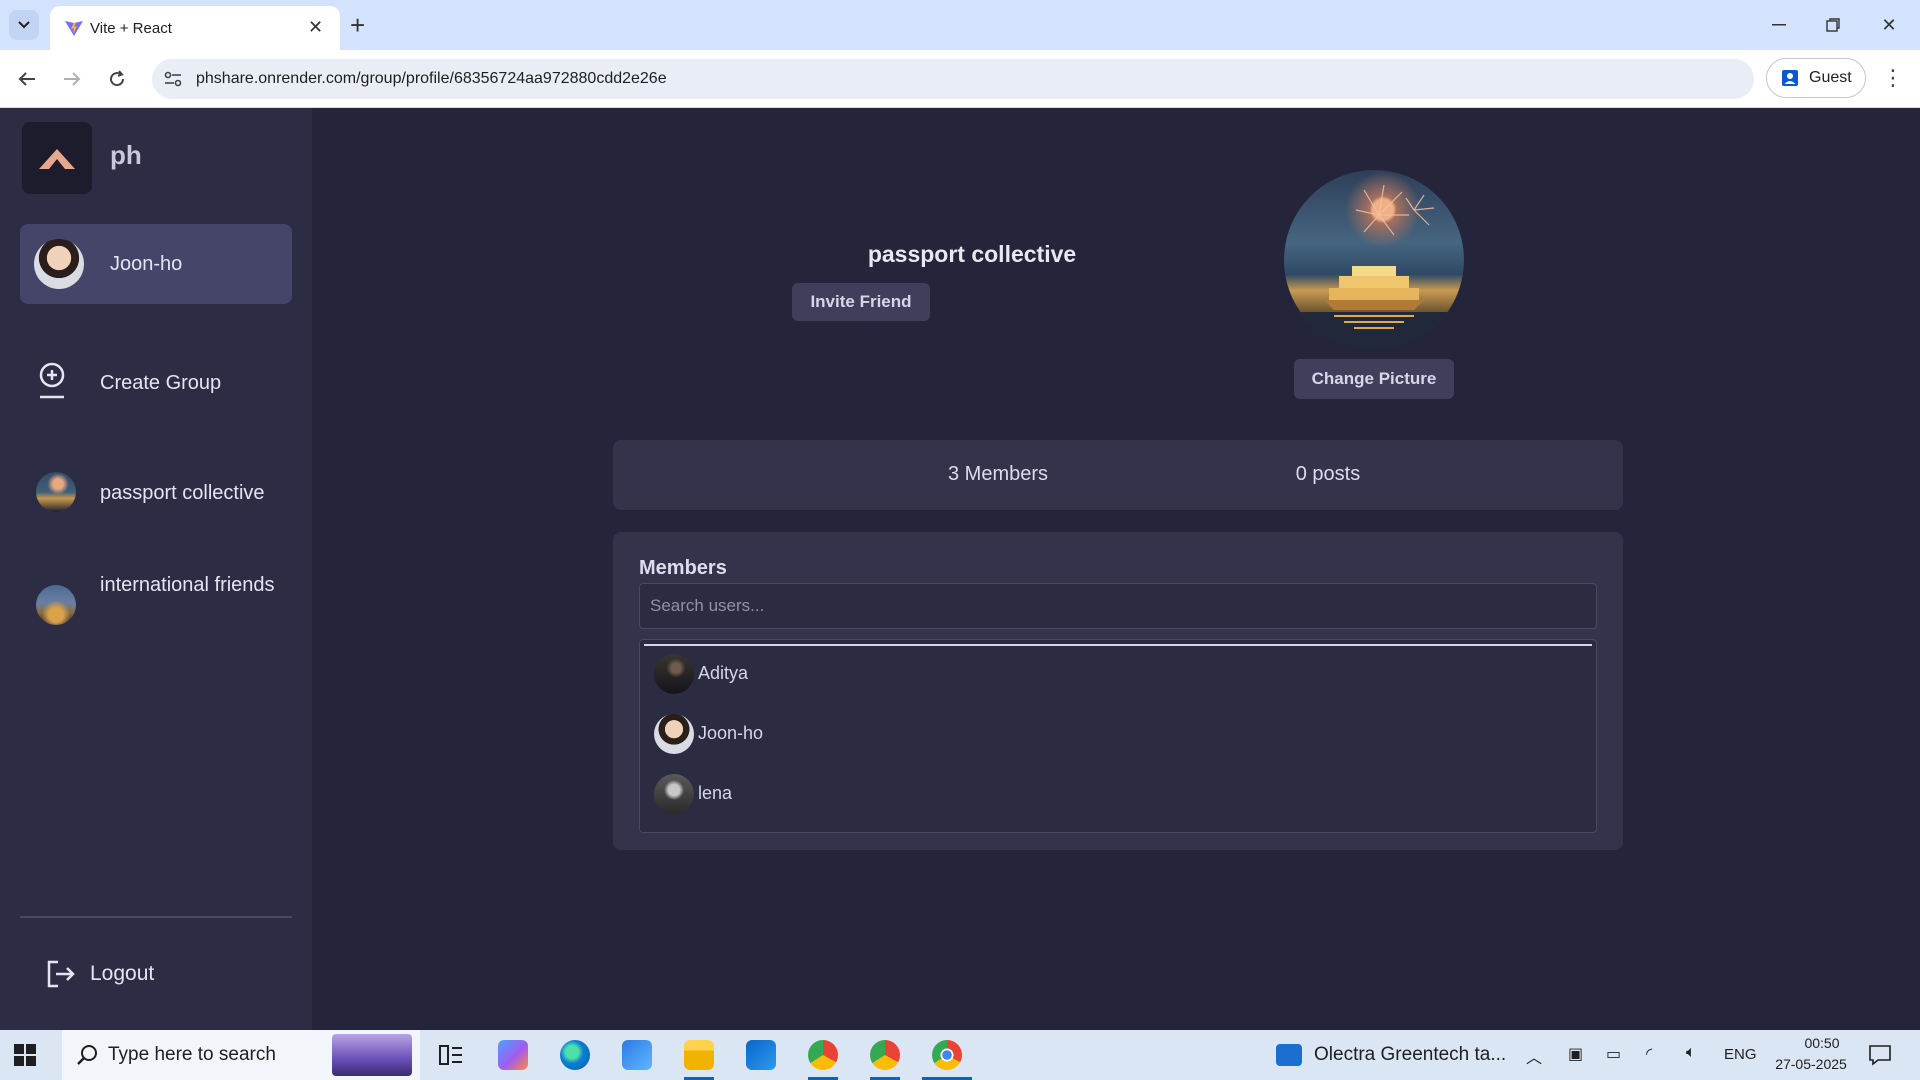 The image size is (1920, 1080). I want to click on group-name: passport collective, so click(182, 493).